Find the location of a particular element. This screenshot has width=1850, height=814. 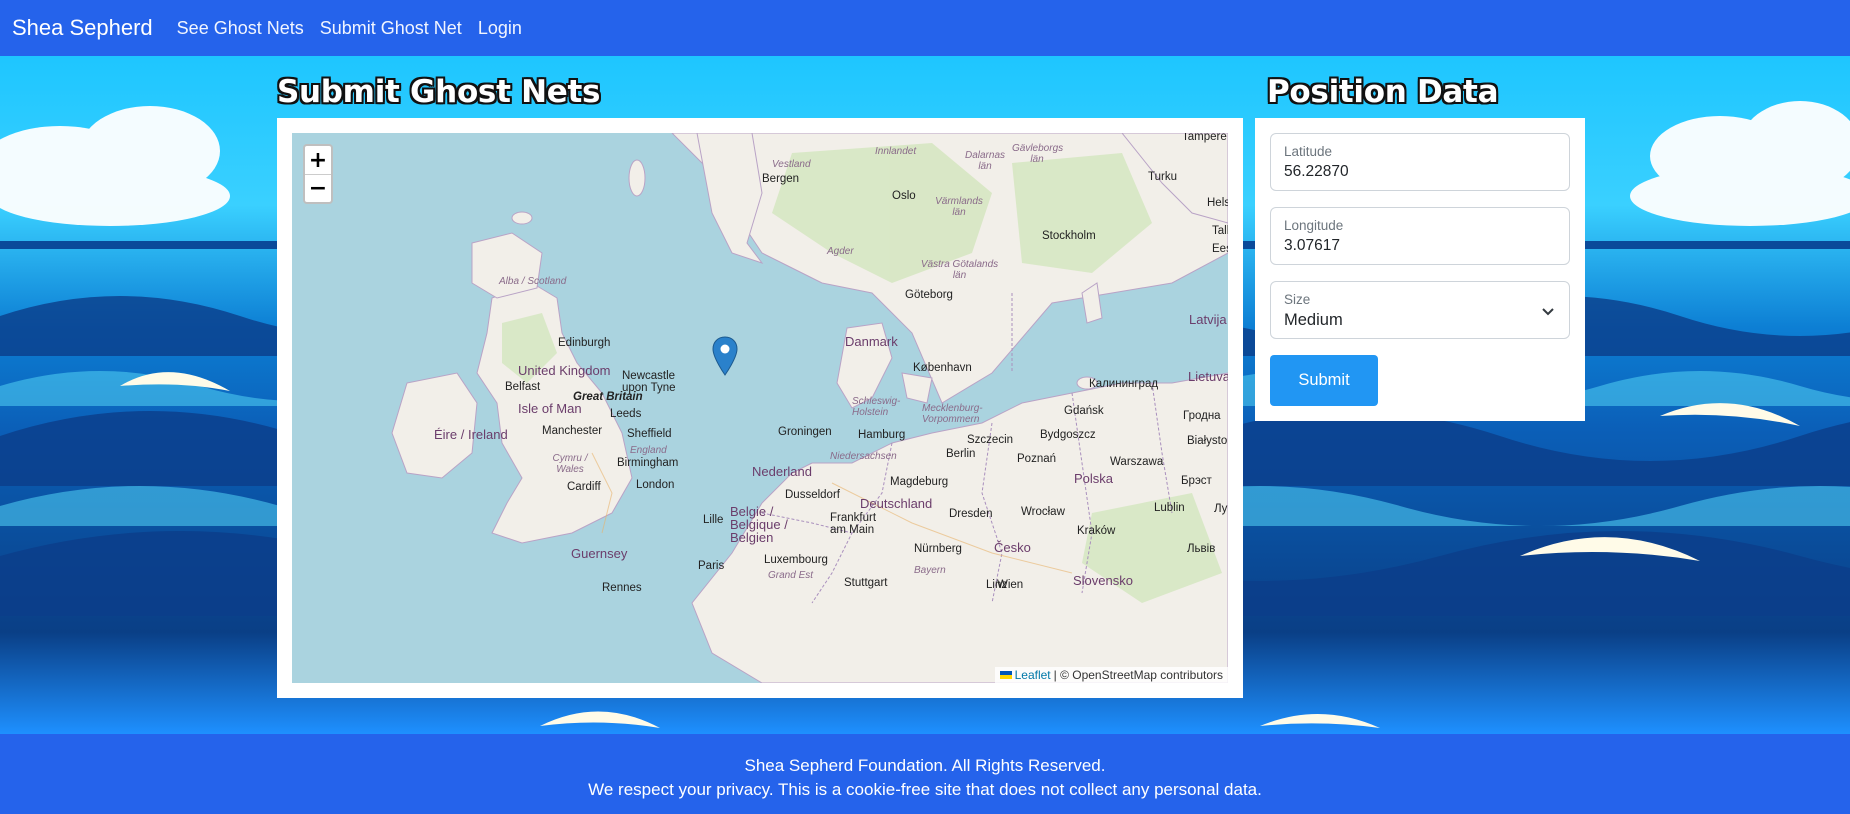

map-label: Göteborg is located at coordinates (929, 295).